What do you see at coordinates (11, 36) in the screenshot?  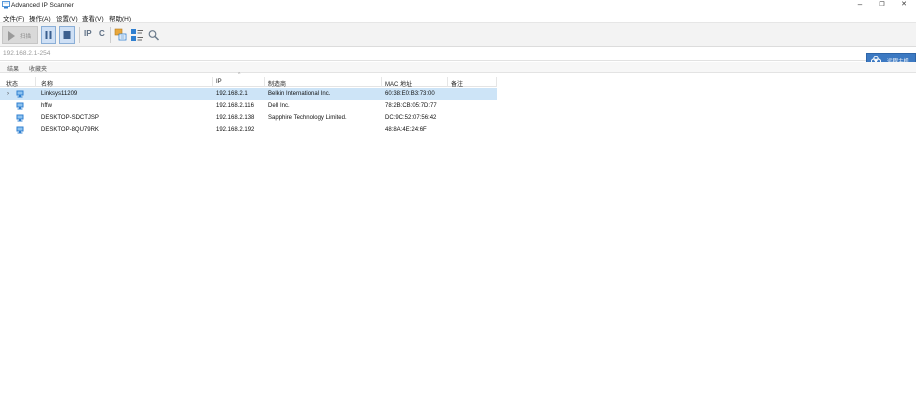 I see `play-icon` at bounding box center [11, 36].